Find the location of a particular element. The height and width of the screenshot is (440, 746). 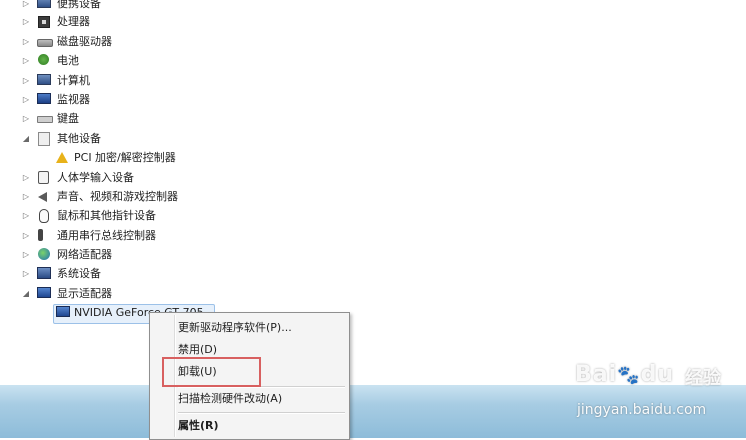

tree-item-label: 处理器 is located at coordinates (73, 21).